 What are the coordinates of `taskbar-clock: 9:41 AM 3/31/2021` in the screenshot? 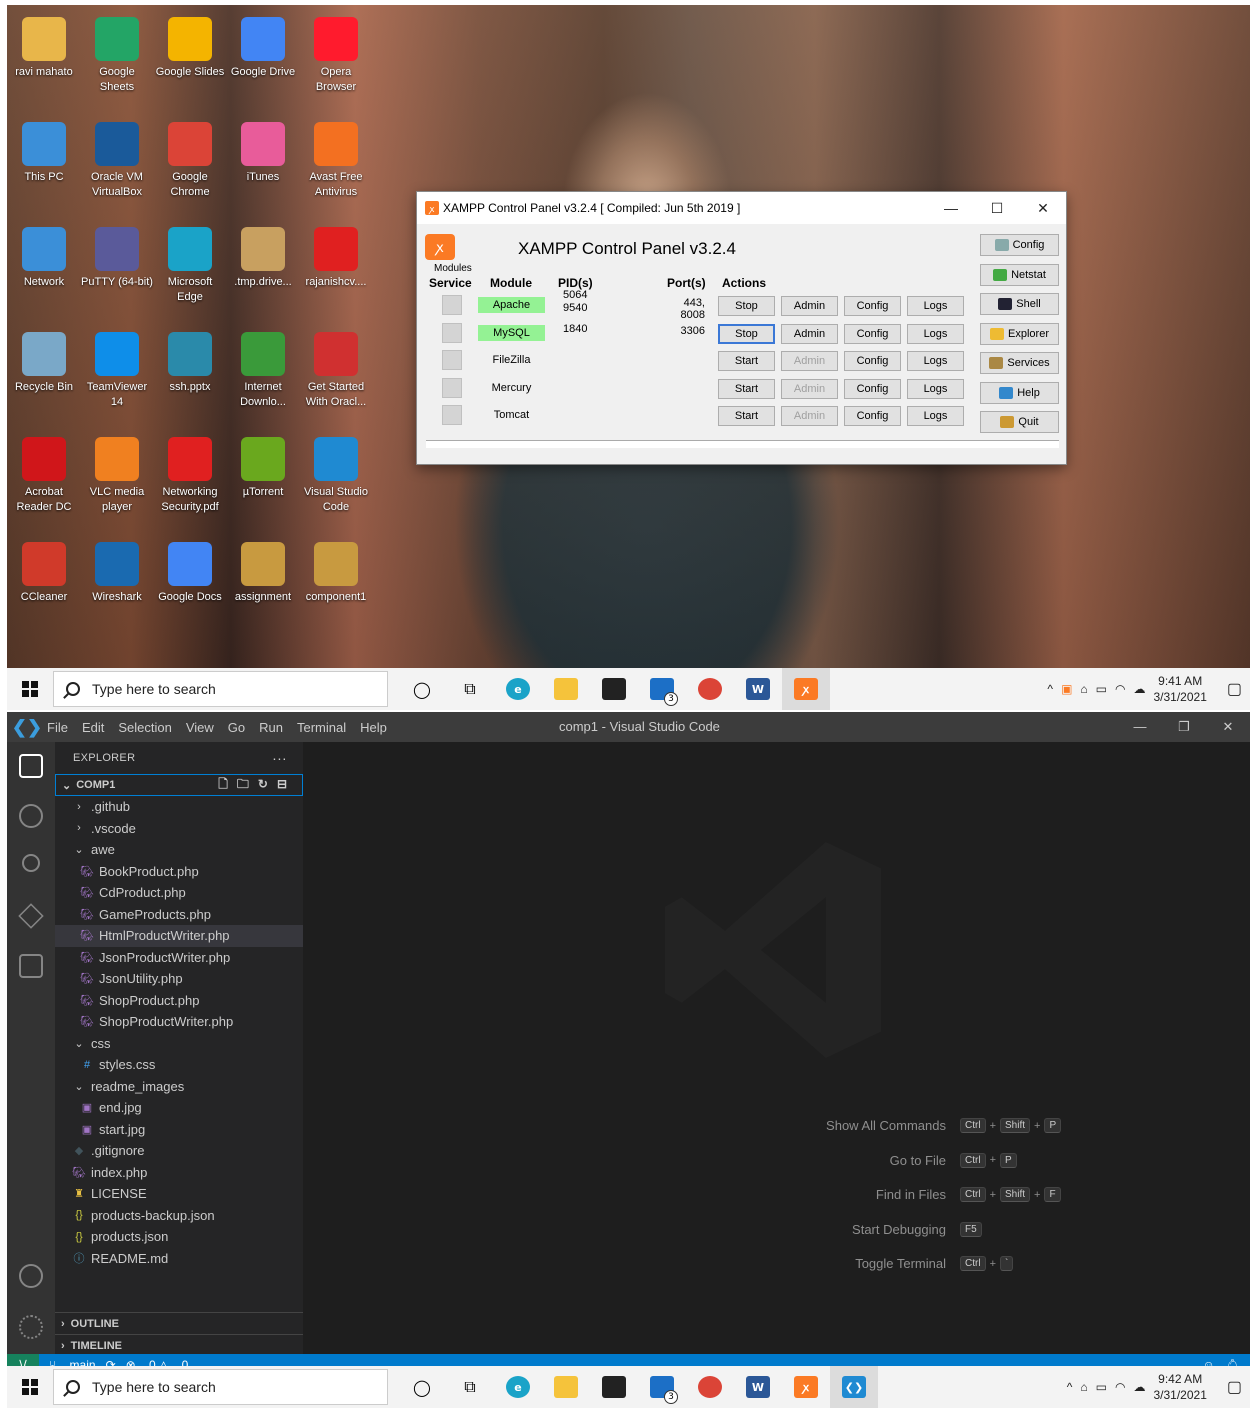 It's located at (1179, 689).